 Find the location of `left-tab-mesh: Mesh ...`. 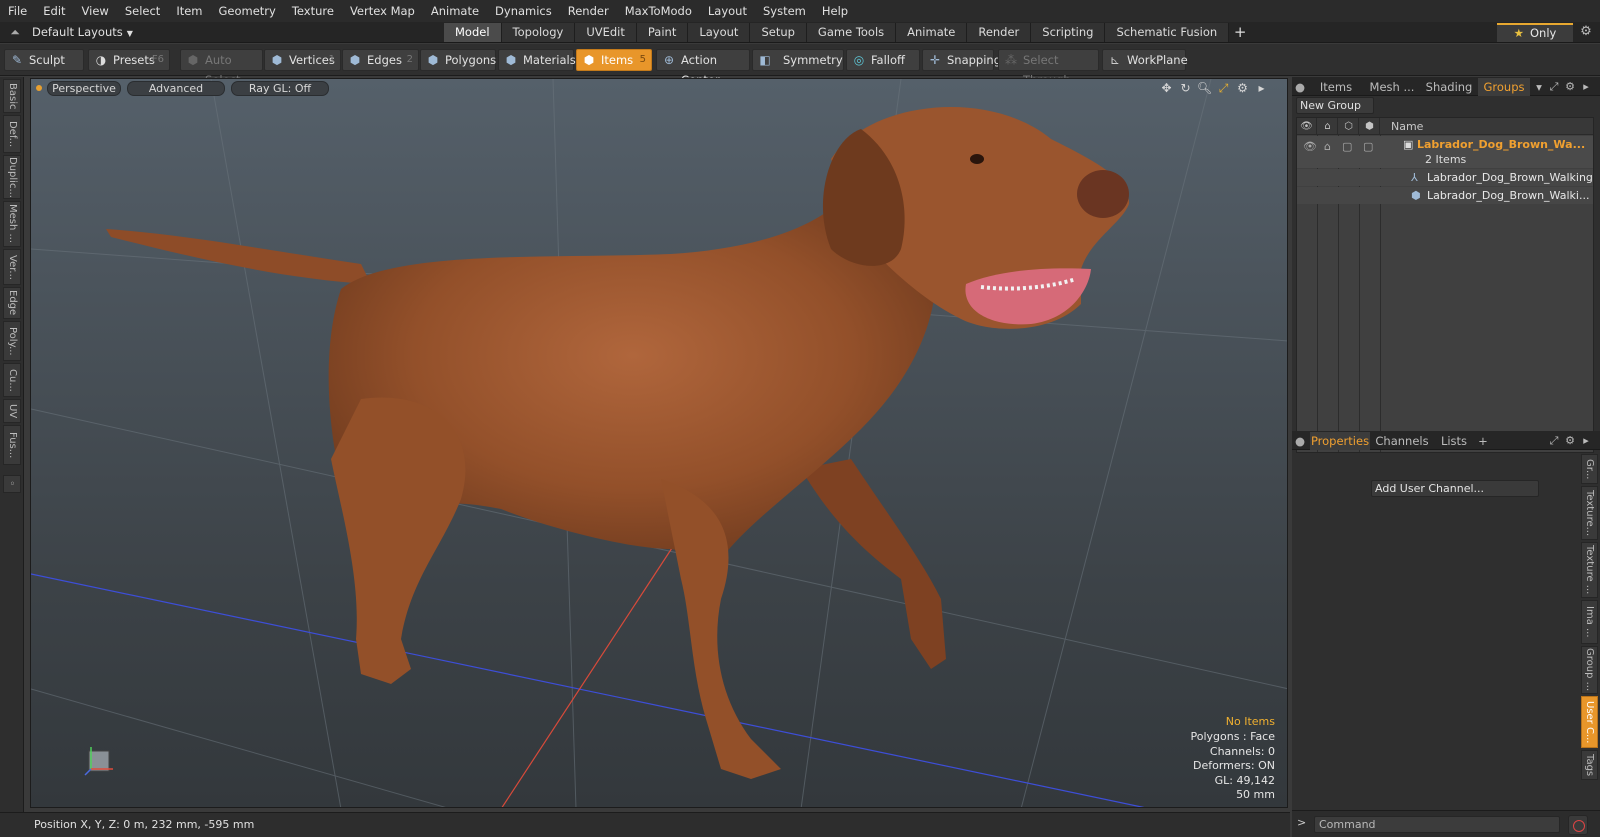

left-tab-mesh: Mesh ... is located at coordinates (12, 224).